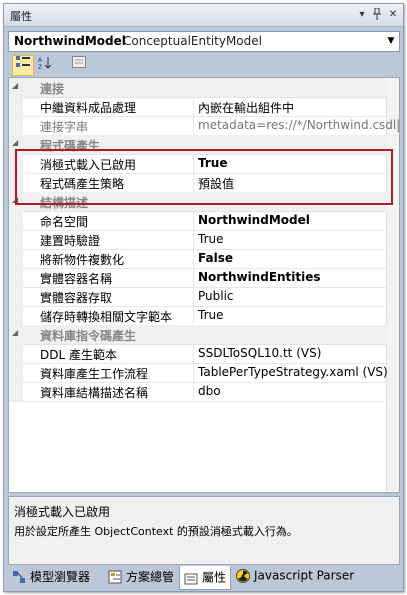  What do you see at coordinates (259, 353) in the screenshot?
I see `property-value: SSDLToSQL10.tt (VS)` at bounding box center [259, 353].